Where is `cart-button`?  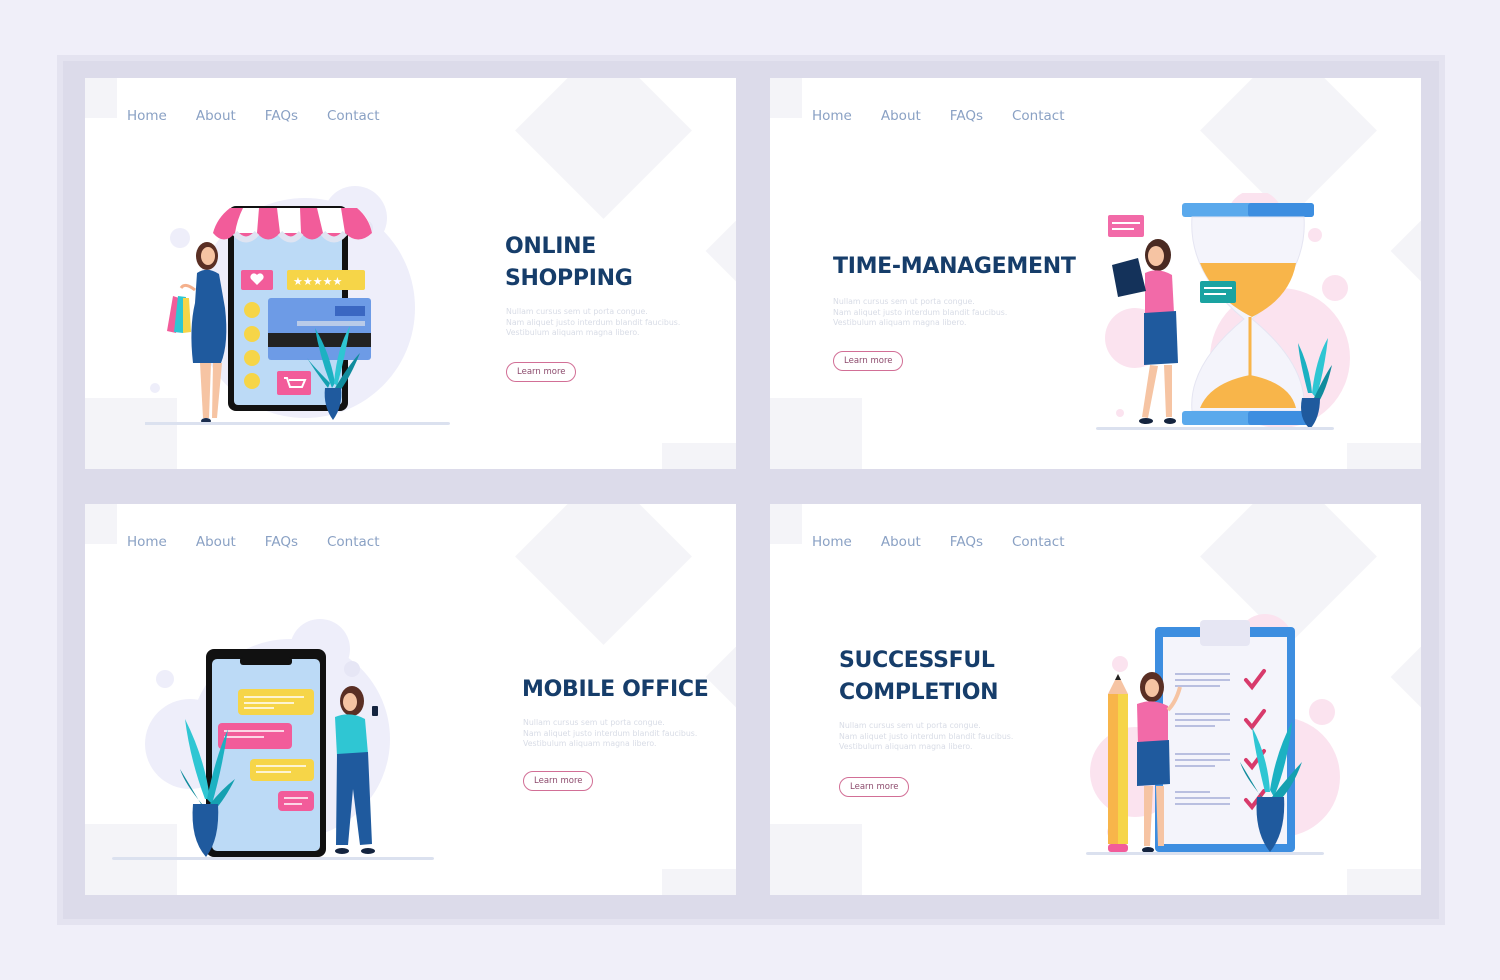
cart-button is located at coordinates (294, 383).